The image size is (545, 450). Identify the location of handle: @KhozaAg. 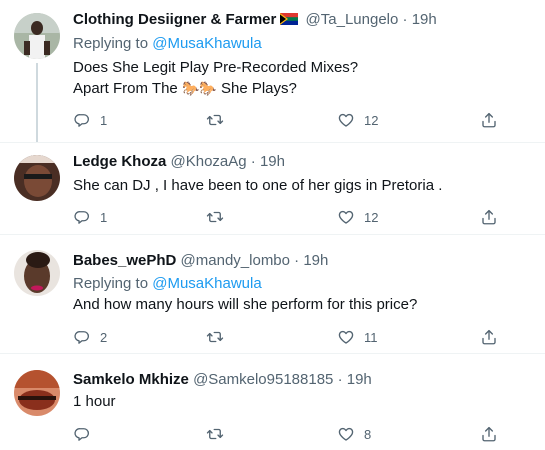
(209, 161).